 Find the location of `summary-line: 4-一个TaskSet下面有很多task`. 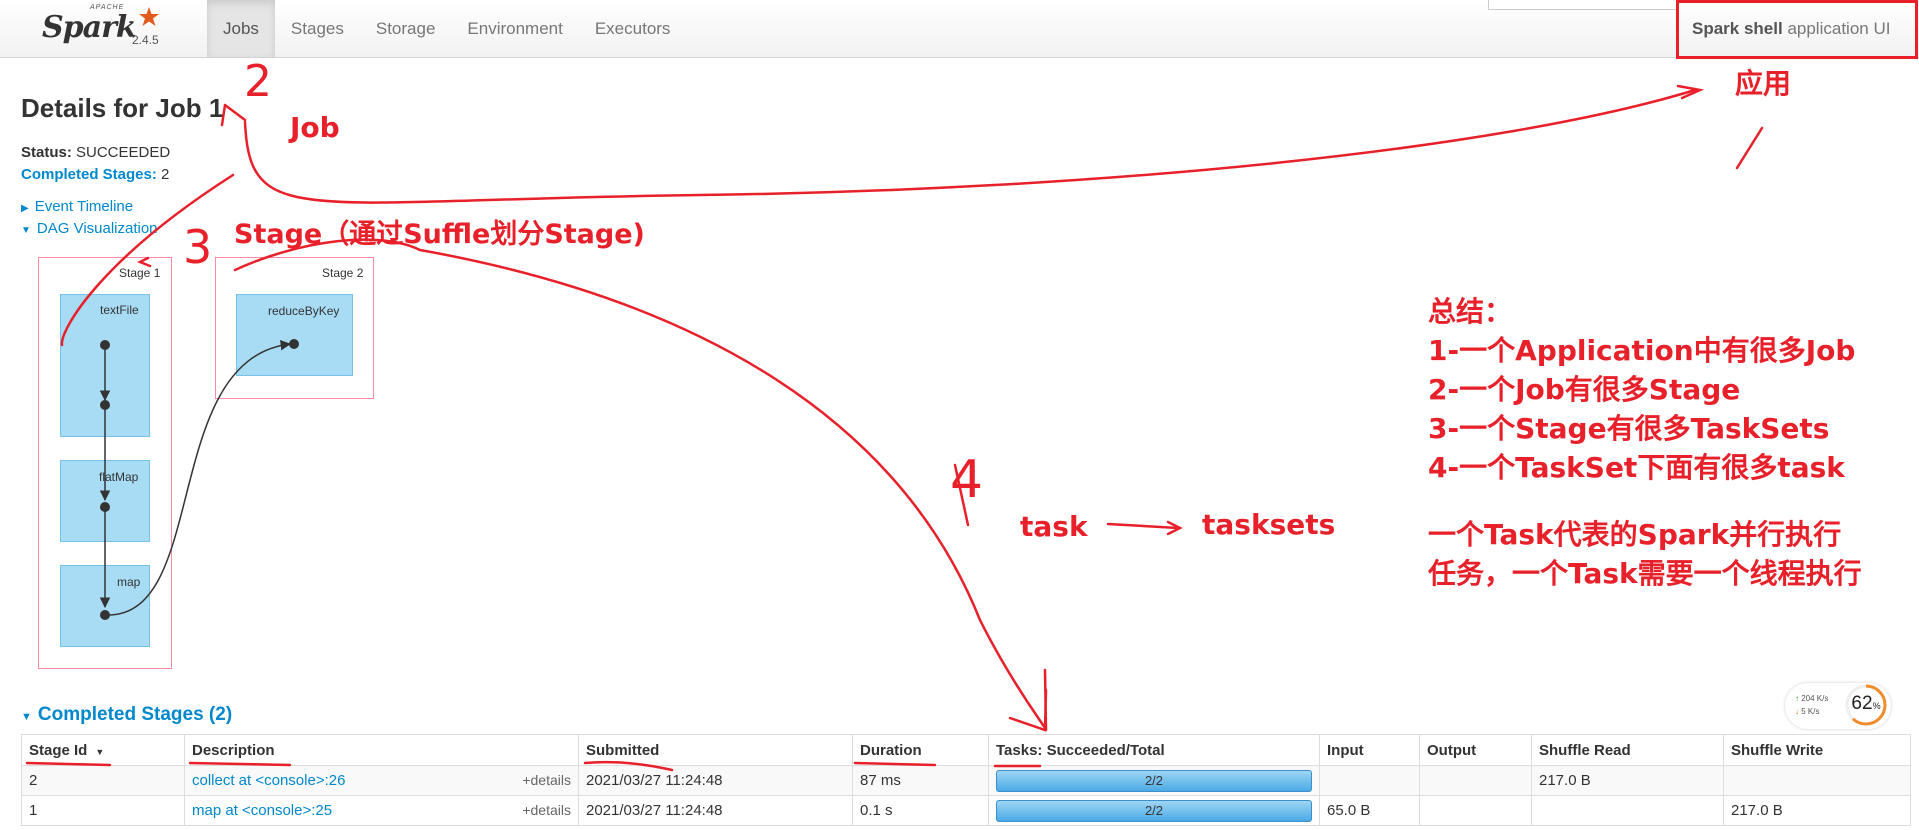

summary-line: 4-一个TaskSet下面有很多task is located at coordinates (1636, 467).